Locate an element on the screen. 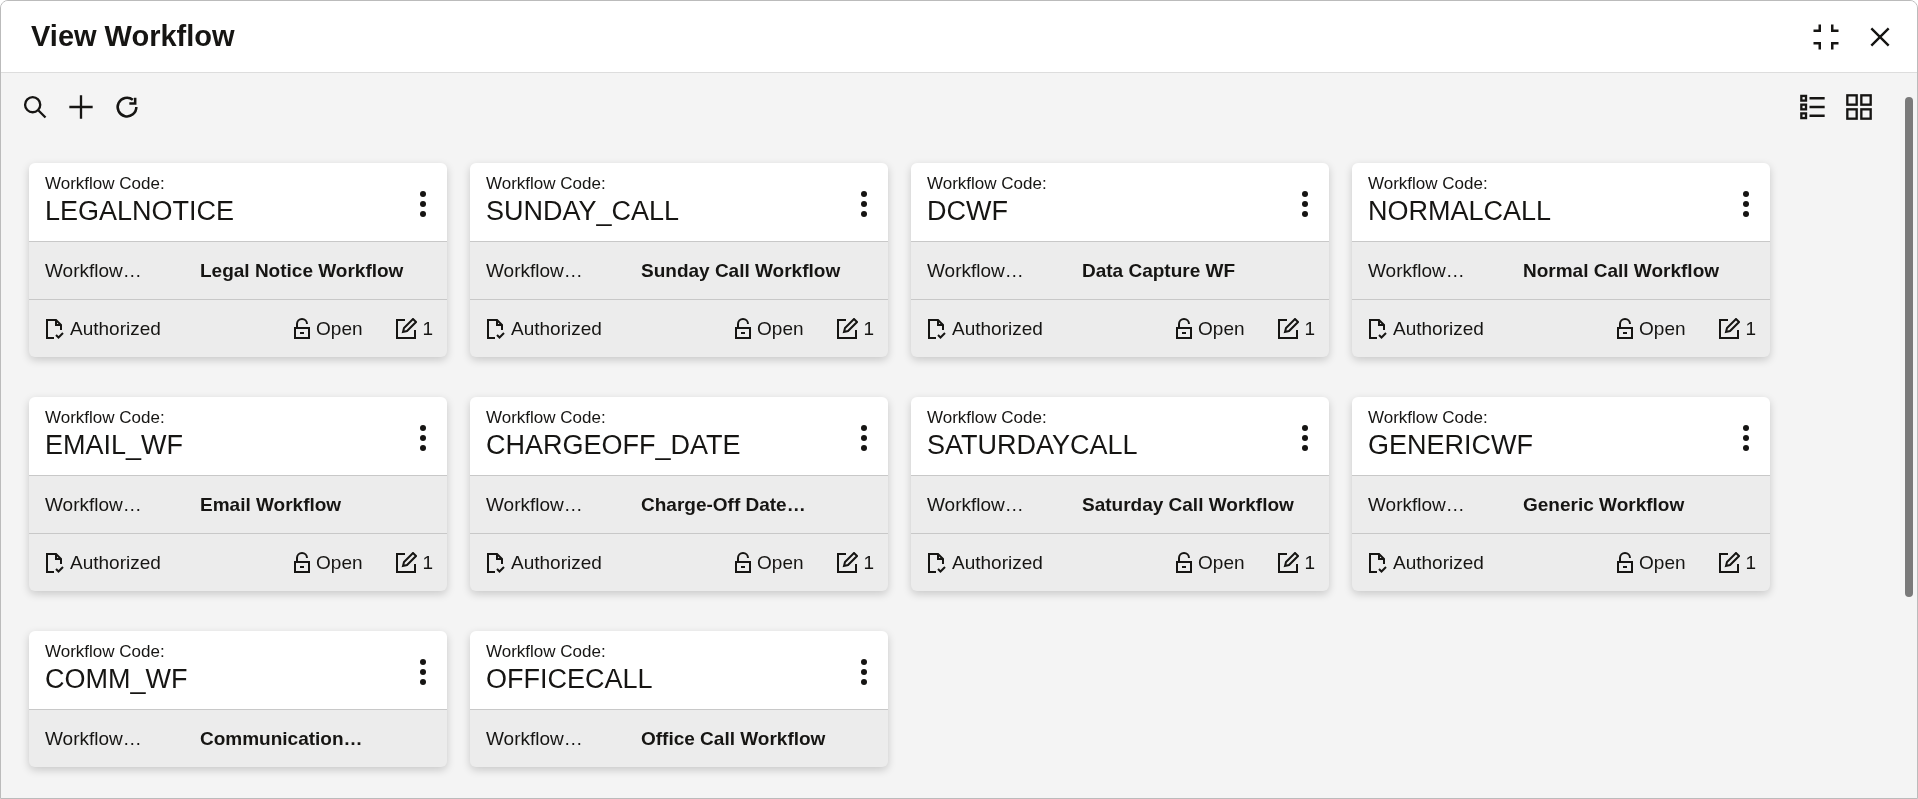 The height and width of the screenshot is (799, 1918). workflow-code: SUNDAY_CALL is located at coordinates (583, 211).